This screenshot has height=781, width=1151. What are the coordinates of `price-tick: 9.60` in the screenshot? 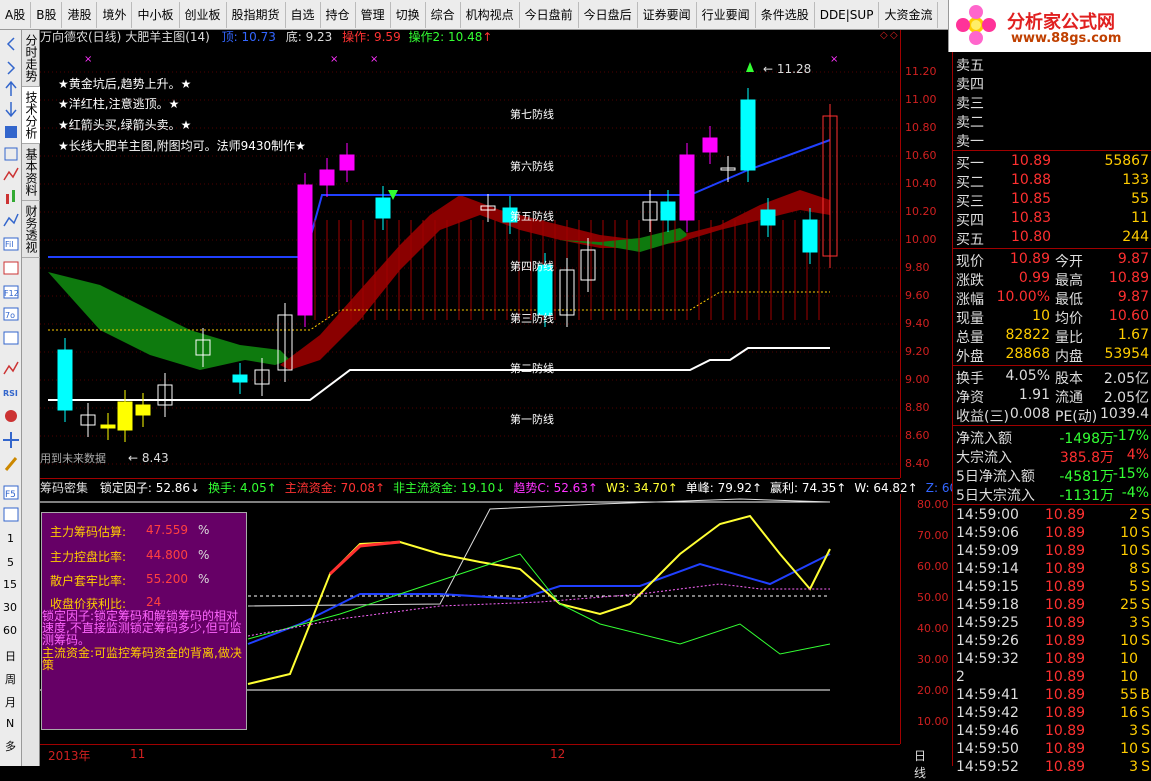 It's located at (917, 295).